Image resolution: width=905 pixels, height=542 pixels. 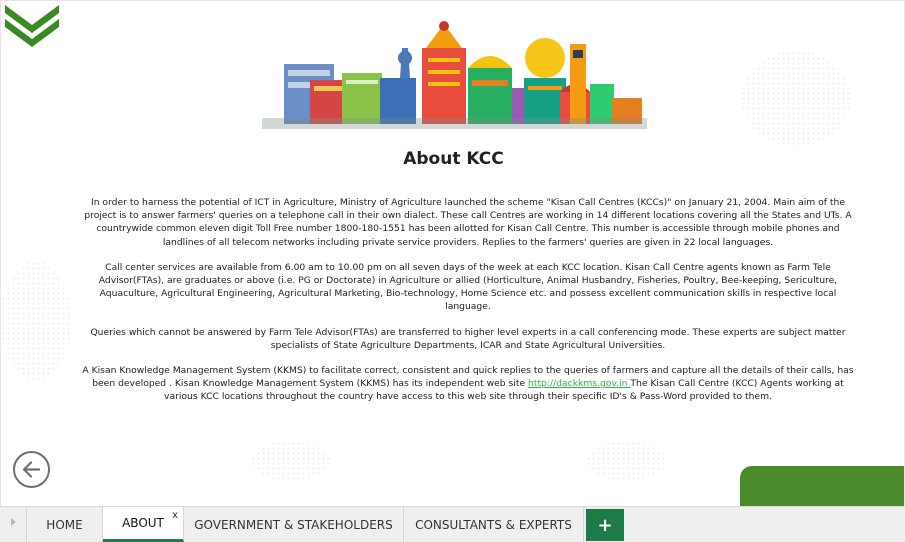 I want to click on tab-label: GOVERNMENT & STAKEHOLDERS, so click(x=293, y=524).